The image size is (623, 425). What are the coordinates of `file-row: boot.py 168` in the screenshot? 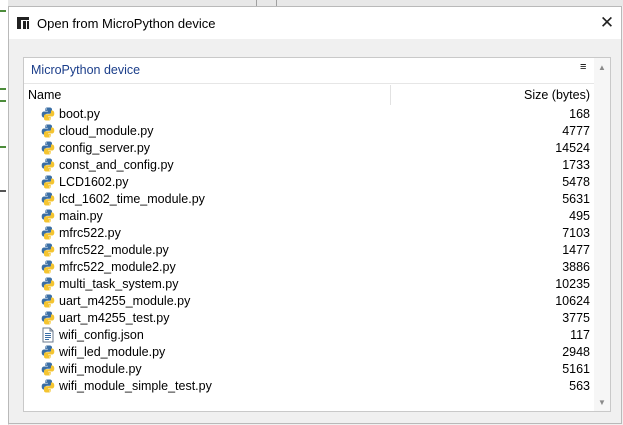 It's located at (309, 114).